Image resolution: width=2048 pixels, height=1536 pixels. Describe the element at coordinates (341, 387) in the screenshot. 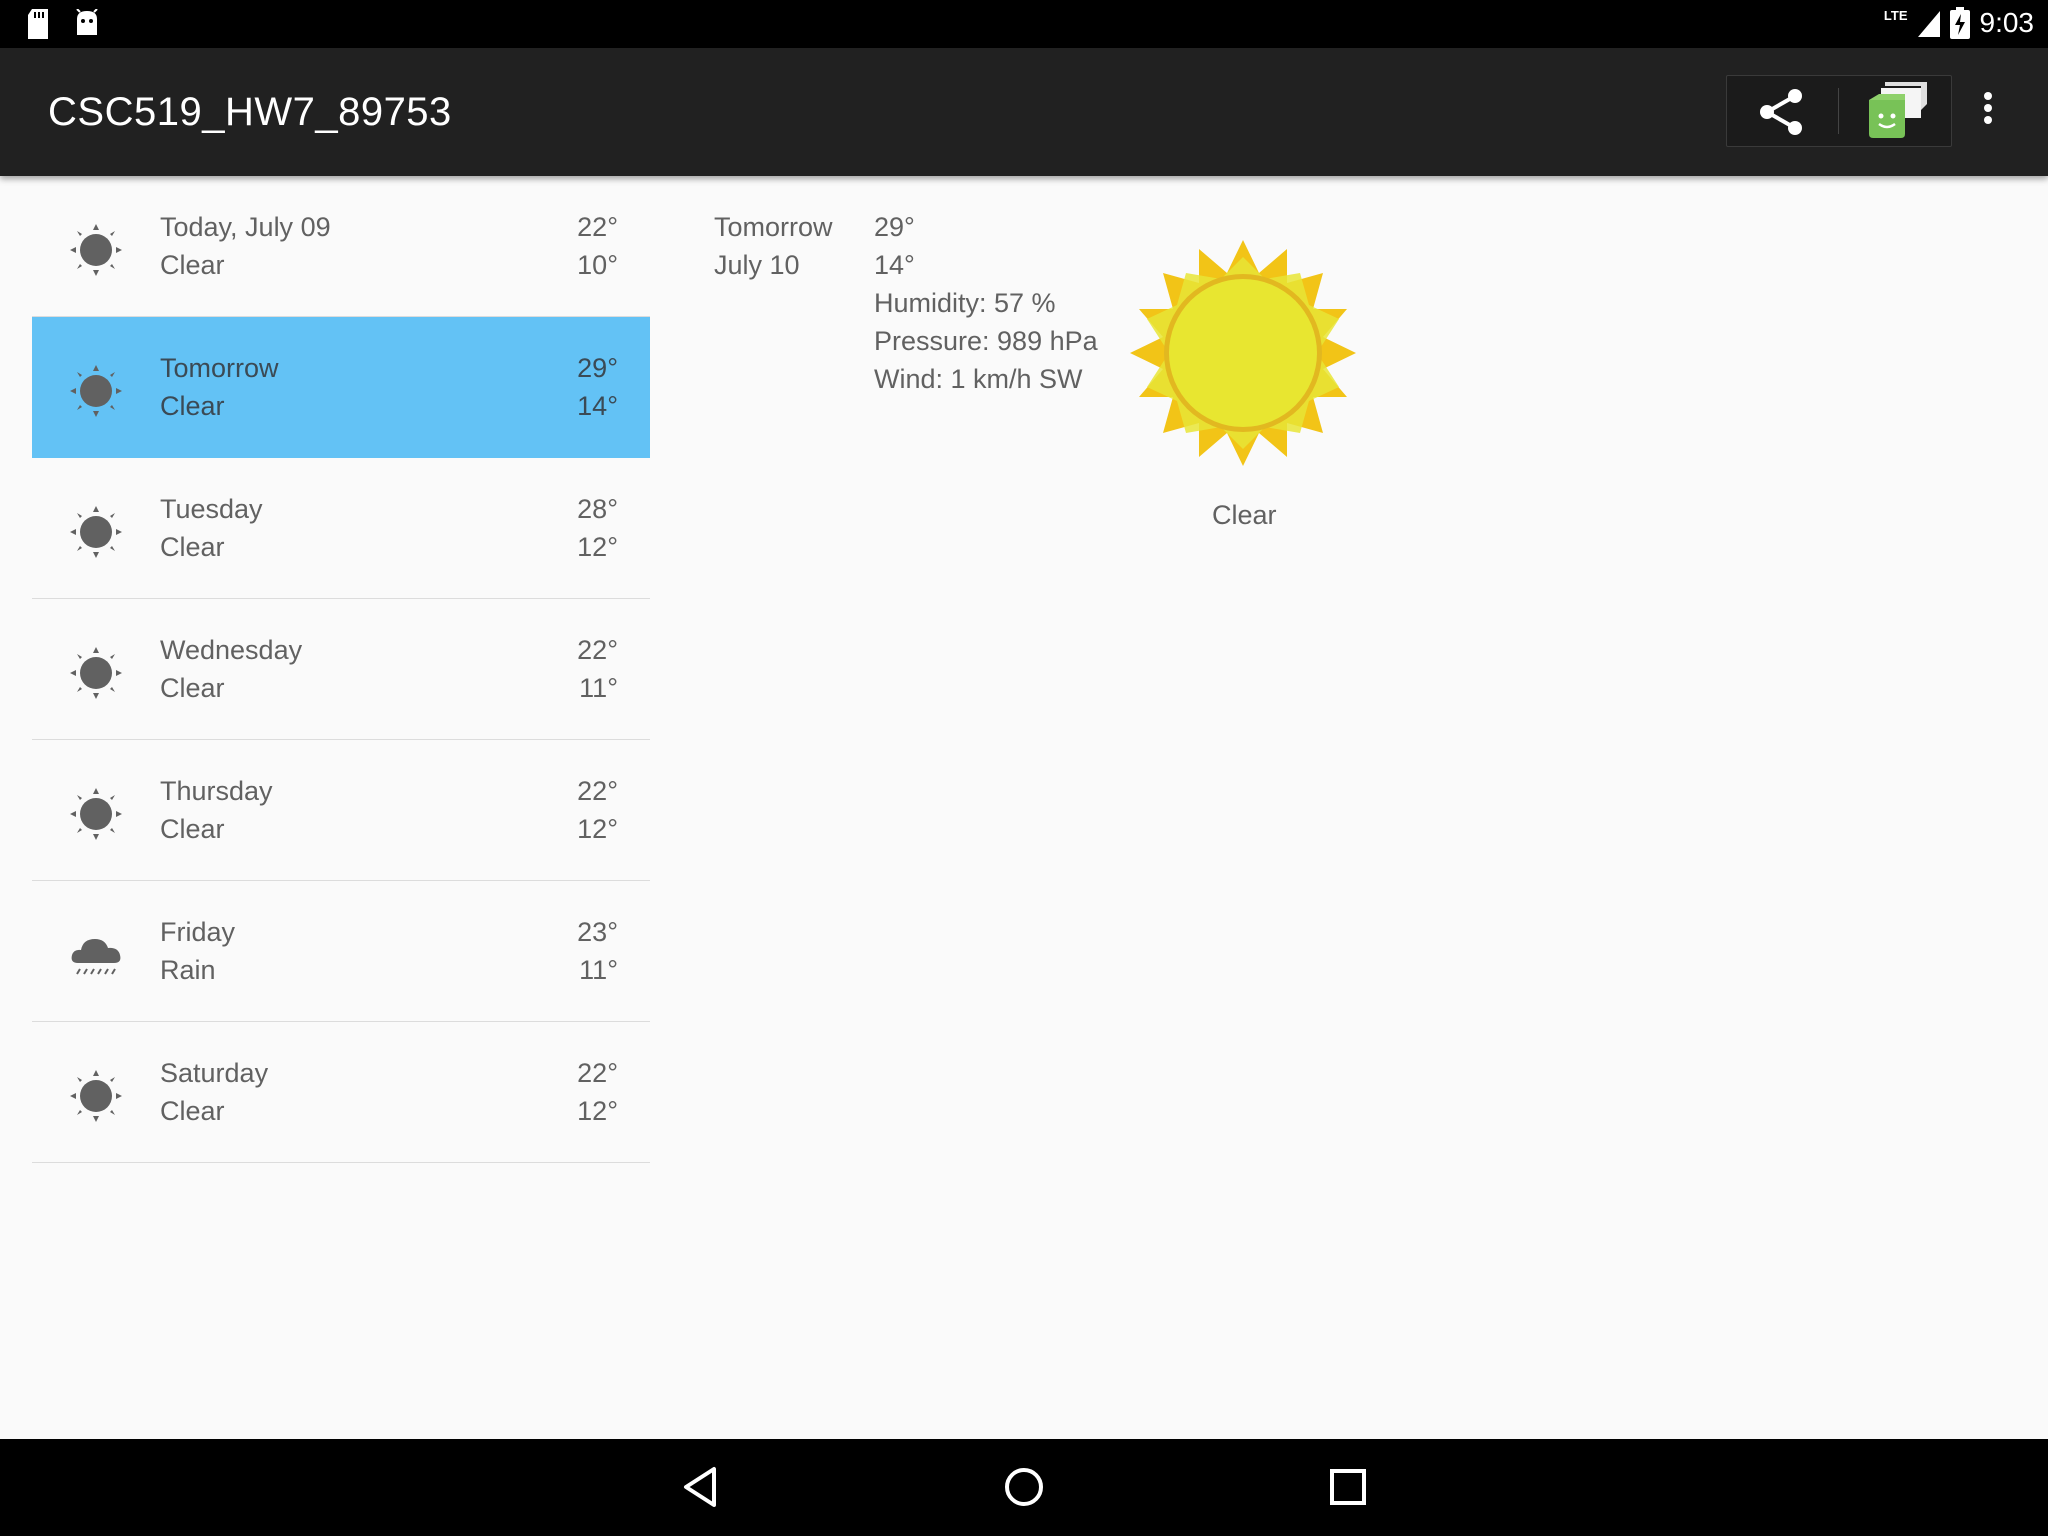

I see `forecast-row: Tomorrow Clear 29° 14°` at that location.